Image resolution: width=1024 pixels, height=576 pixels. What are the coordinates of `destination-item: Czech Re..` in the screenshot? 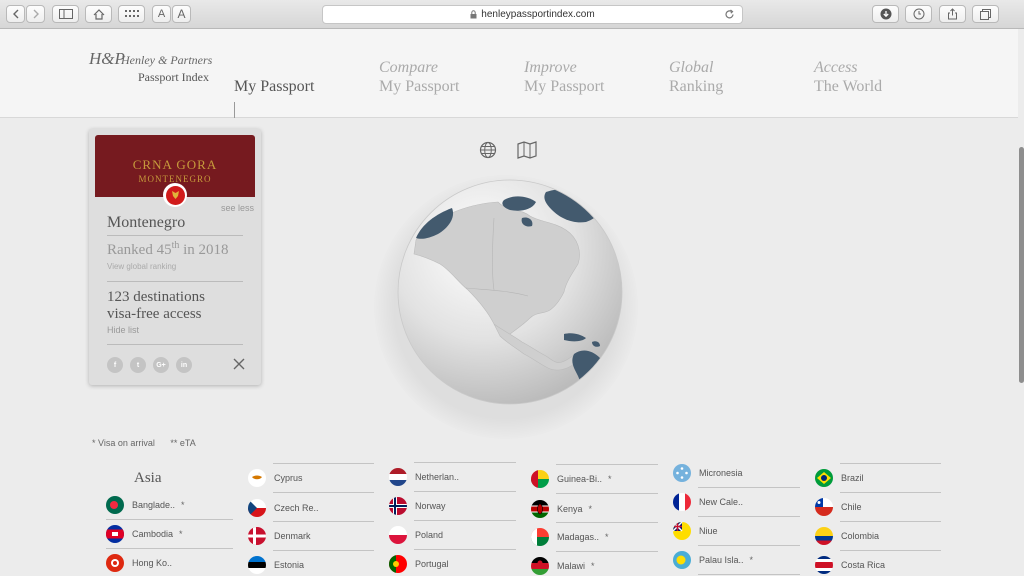 It's located at (283, 507).